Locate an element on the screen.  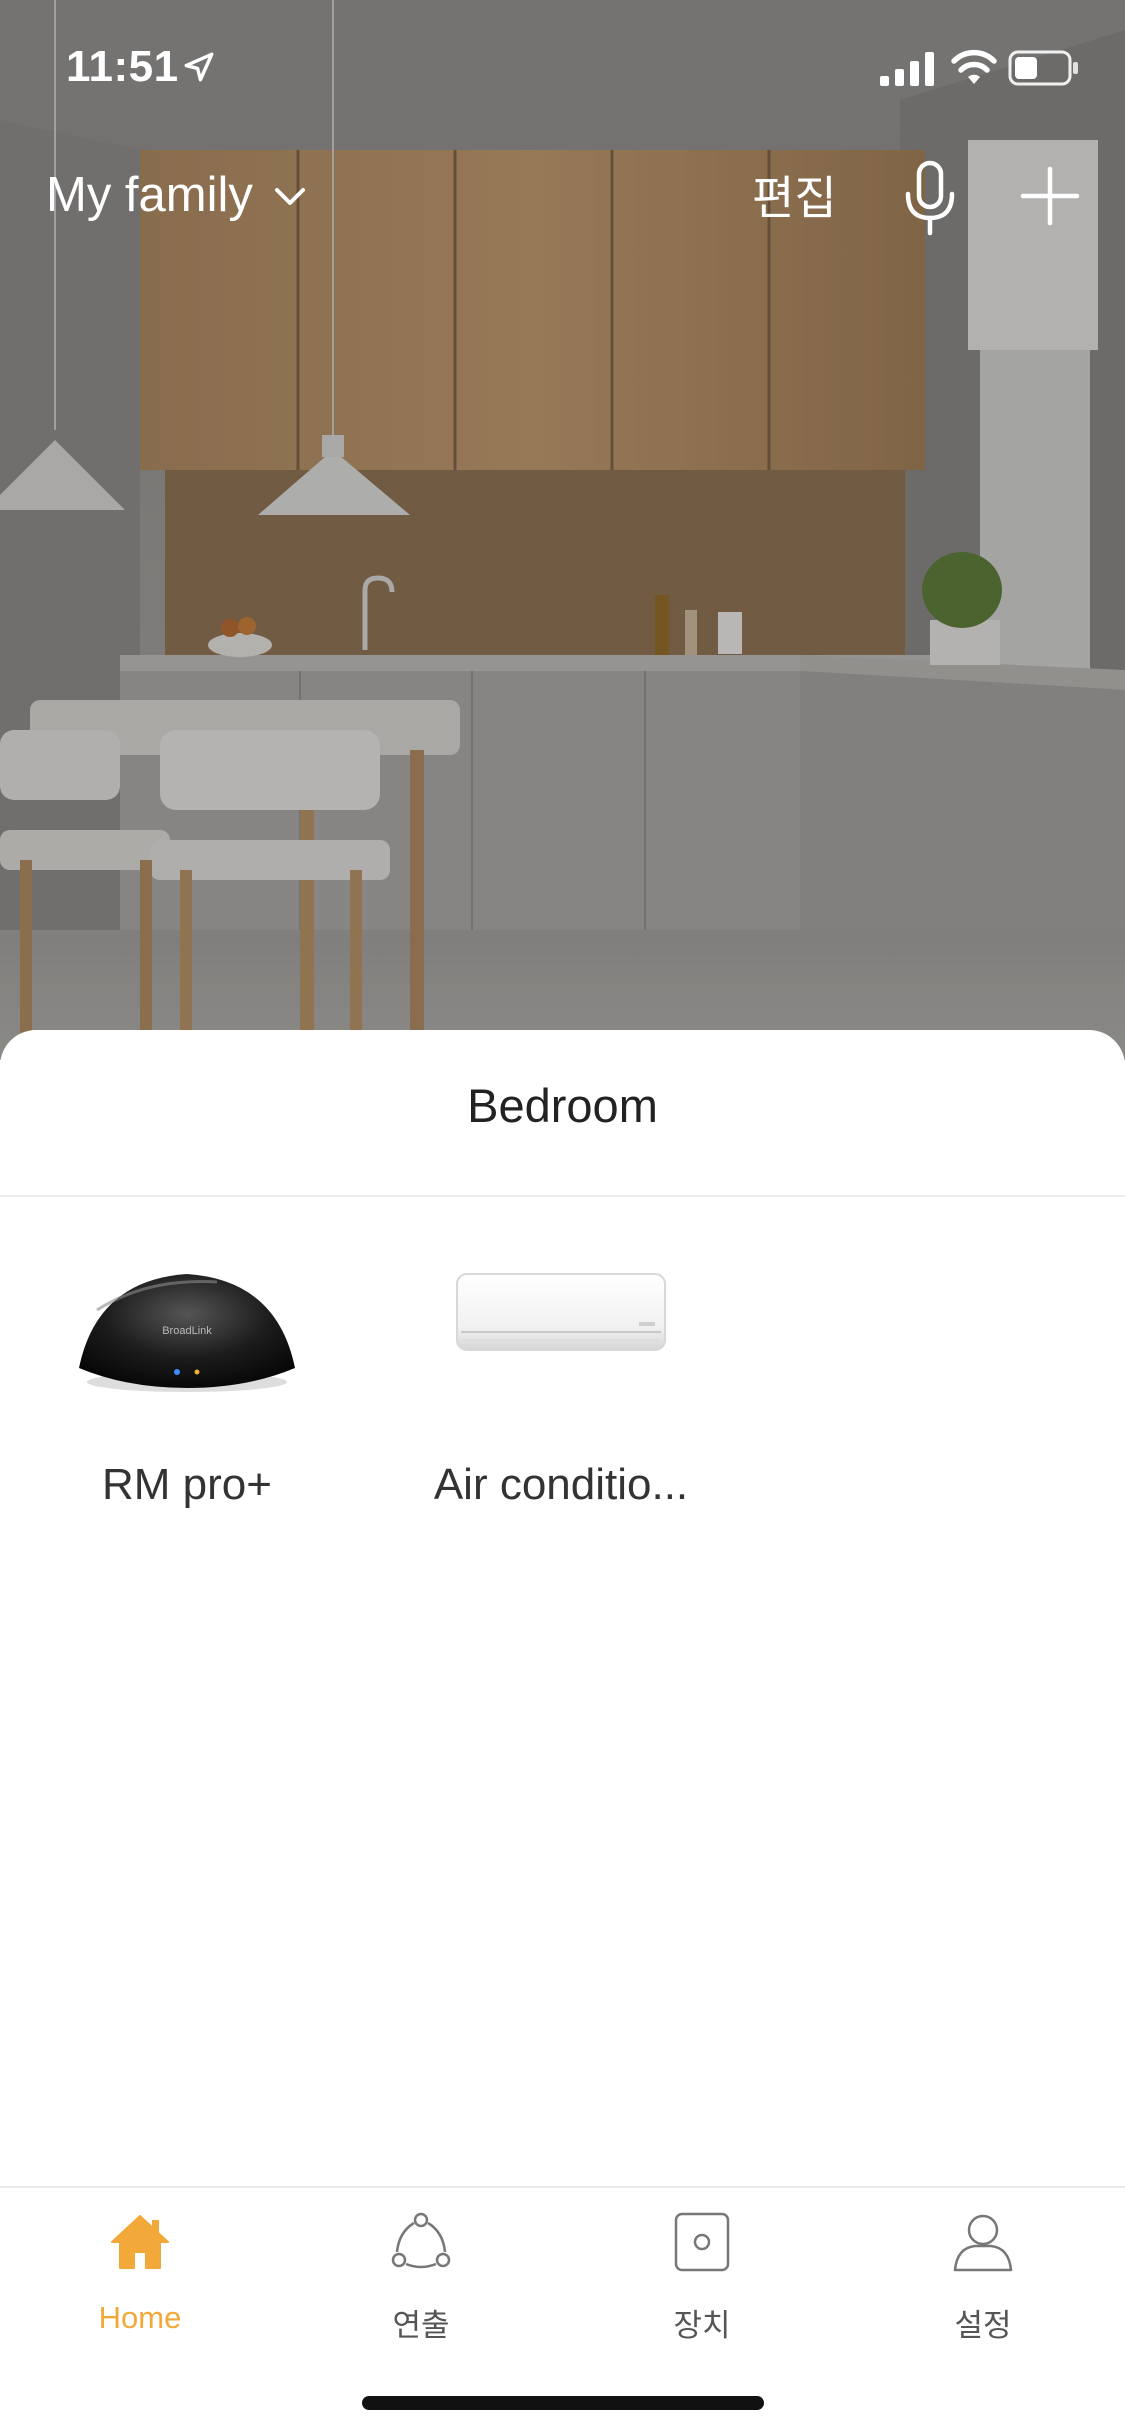
tab-settings: 설정 is located at coordinates (983, 2285).